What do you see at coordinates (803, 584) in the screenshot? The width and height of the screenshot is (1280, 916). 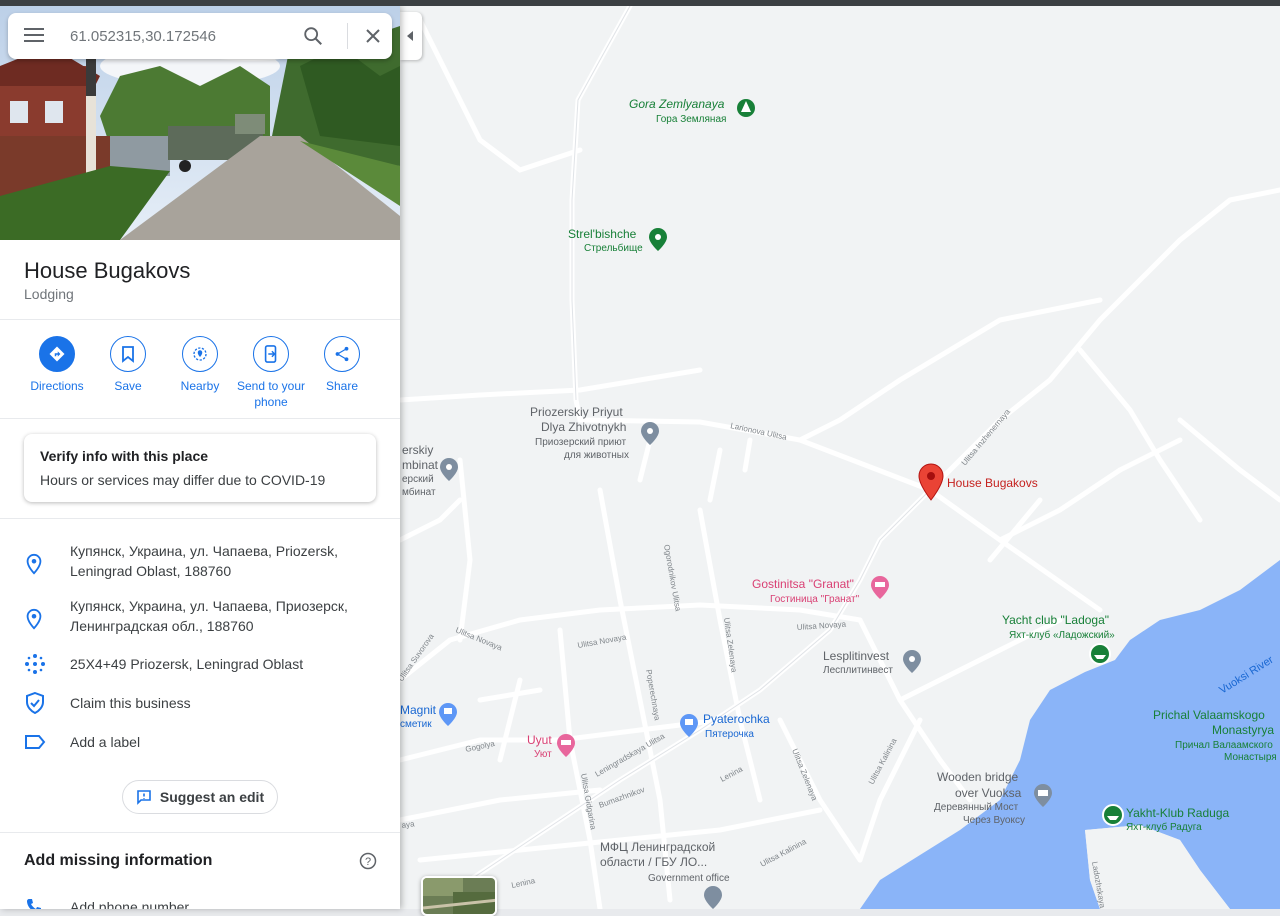 I see `poi-label: Gostinitsa "Granat"` at bounding box center [803, 584].